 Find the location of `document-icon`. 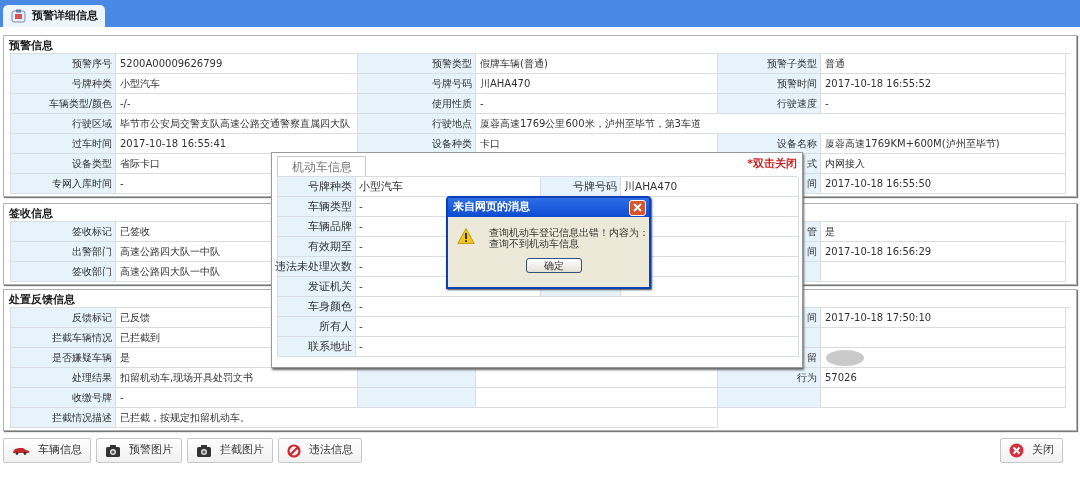

document-icon is located at coordinates (18, 16).